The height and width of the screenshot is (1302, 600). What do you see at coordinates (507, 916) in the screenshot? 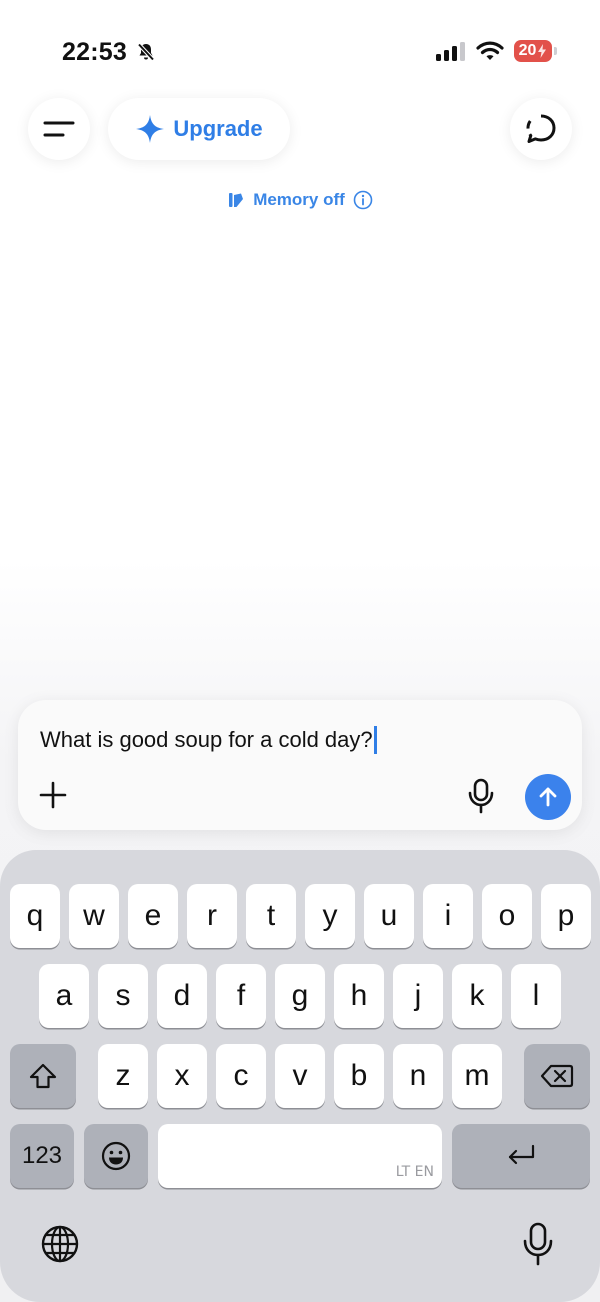
I see `key-o: o` at bounding box center [507, 916].